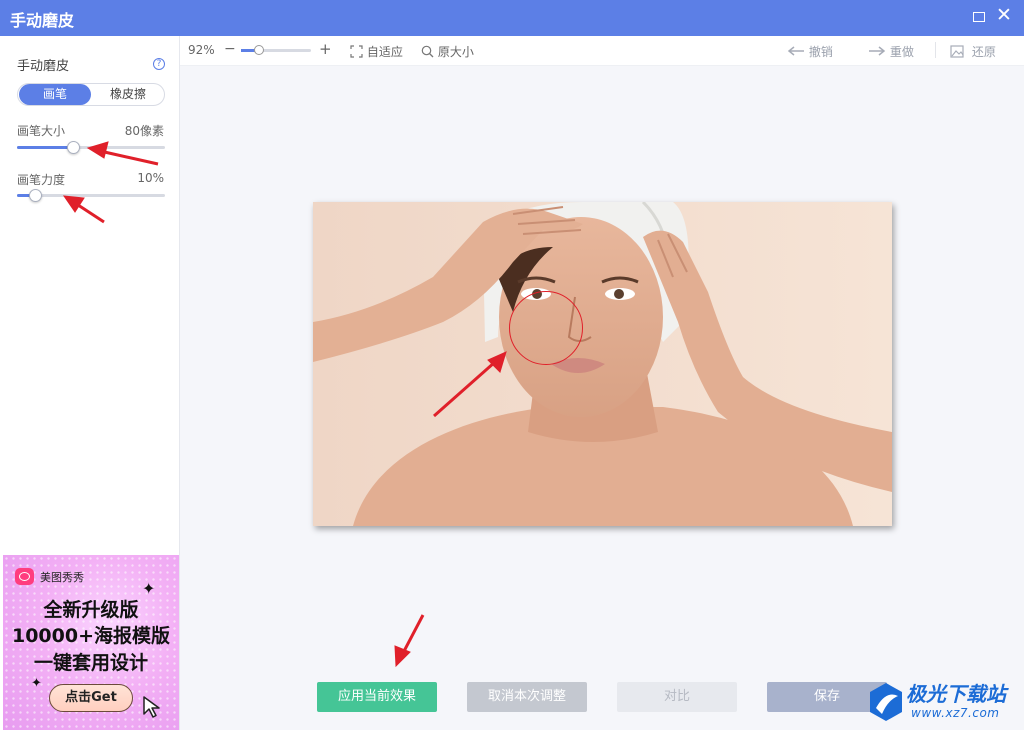 The width and height of the screenshot is (1024, 730). What do you see at coordinates (886, 702) in the screenshot?
I see `watermark-logo-icon` at bounding box center [886, 702].